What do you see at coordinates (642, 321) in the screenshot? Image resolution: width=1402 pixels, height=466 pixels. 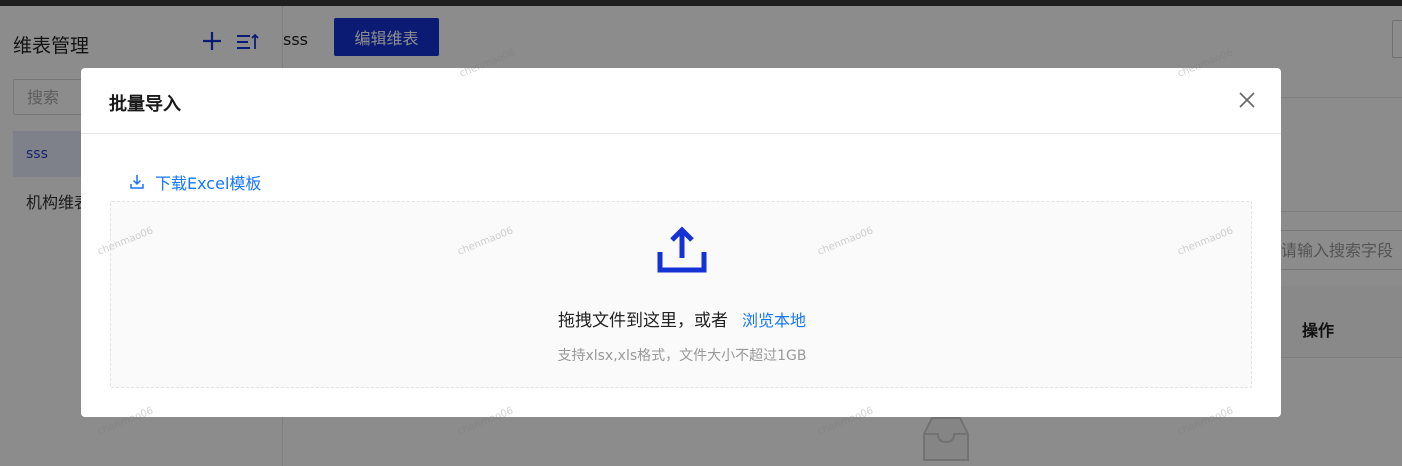 I see `drop-text: 拖拽文件到这里，或者` at bounding box center [642, 321].